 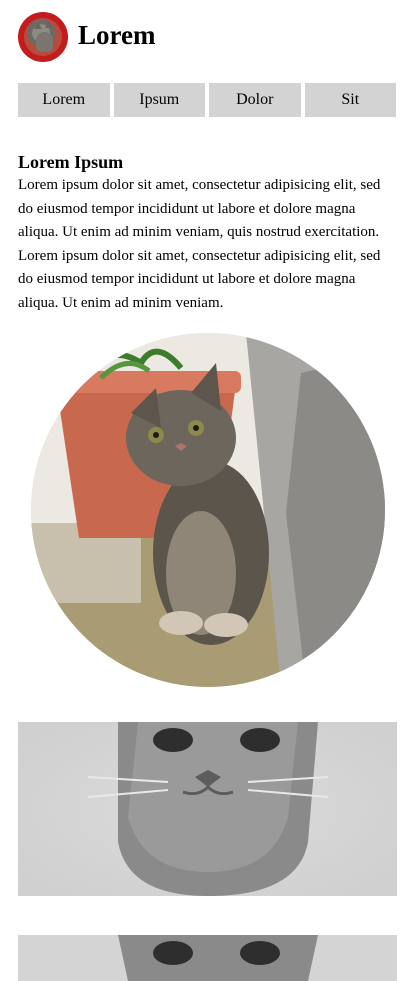 I want to click on gray-kitten-illustration, so click(x=207, y=958).